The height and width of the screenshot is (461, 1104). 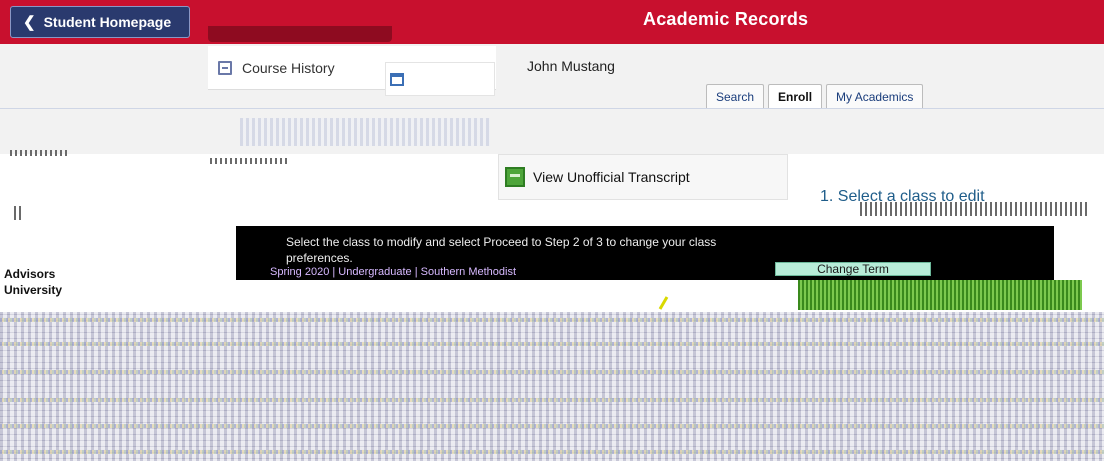 I want to click on nav-item-label: Course History, so click(x=288, y=68).